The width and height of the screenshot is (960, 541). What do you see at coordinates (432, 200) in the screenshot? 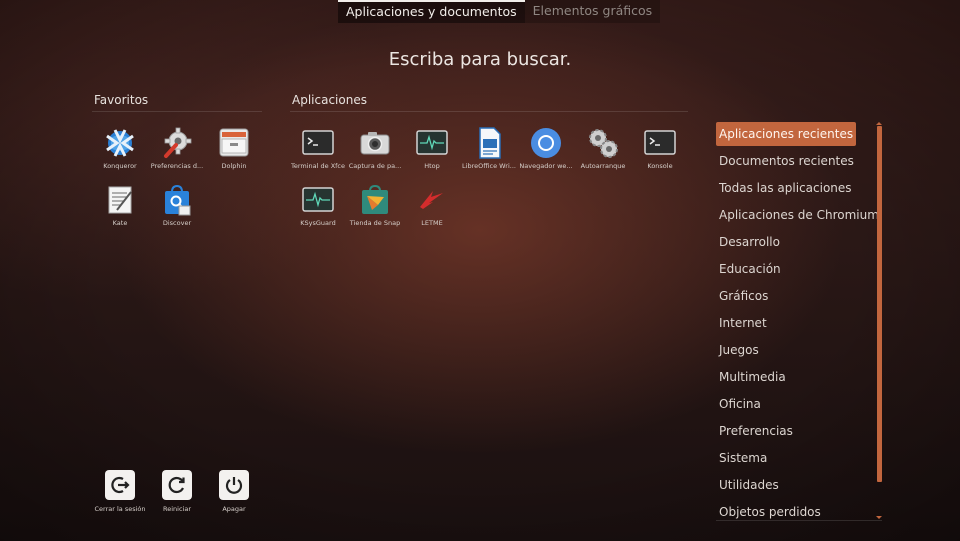
I see `letme-icon` at bounding box center [432, 200].